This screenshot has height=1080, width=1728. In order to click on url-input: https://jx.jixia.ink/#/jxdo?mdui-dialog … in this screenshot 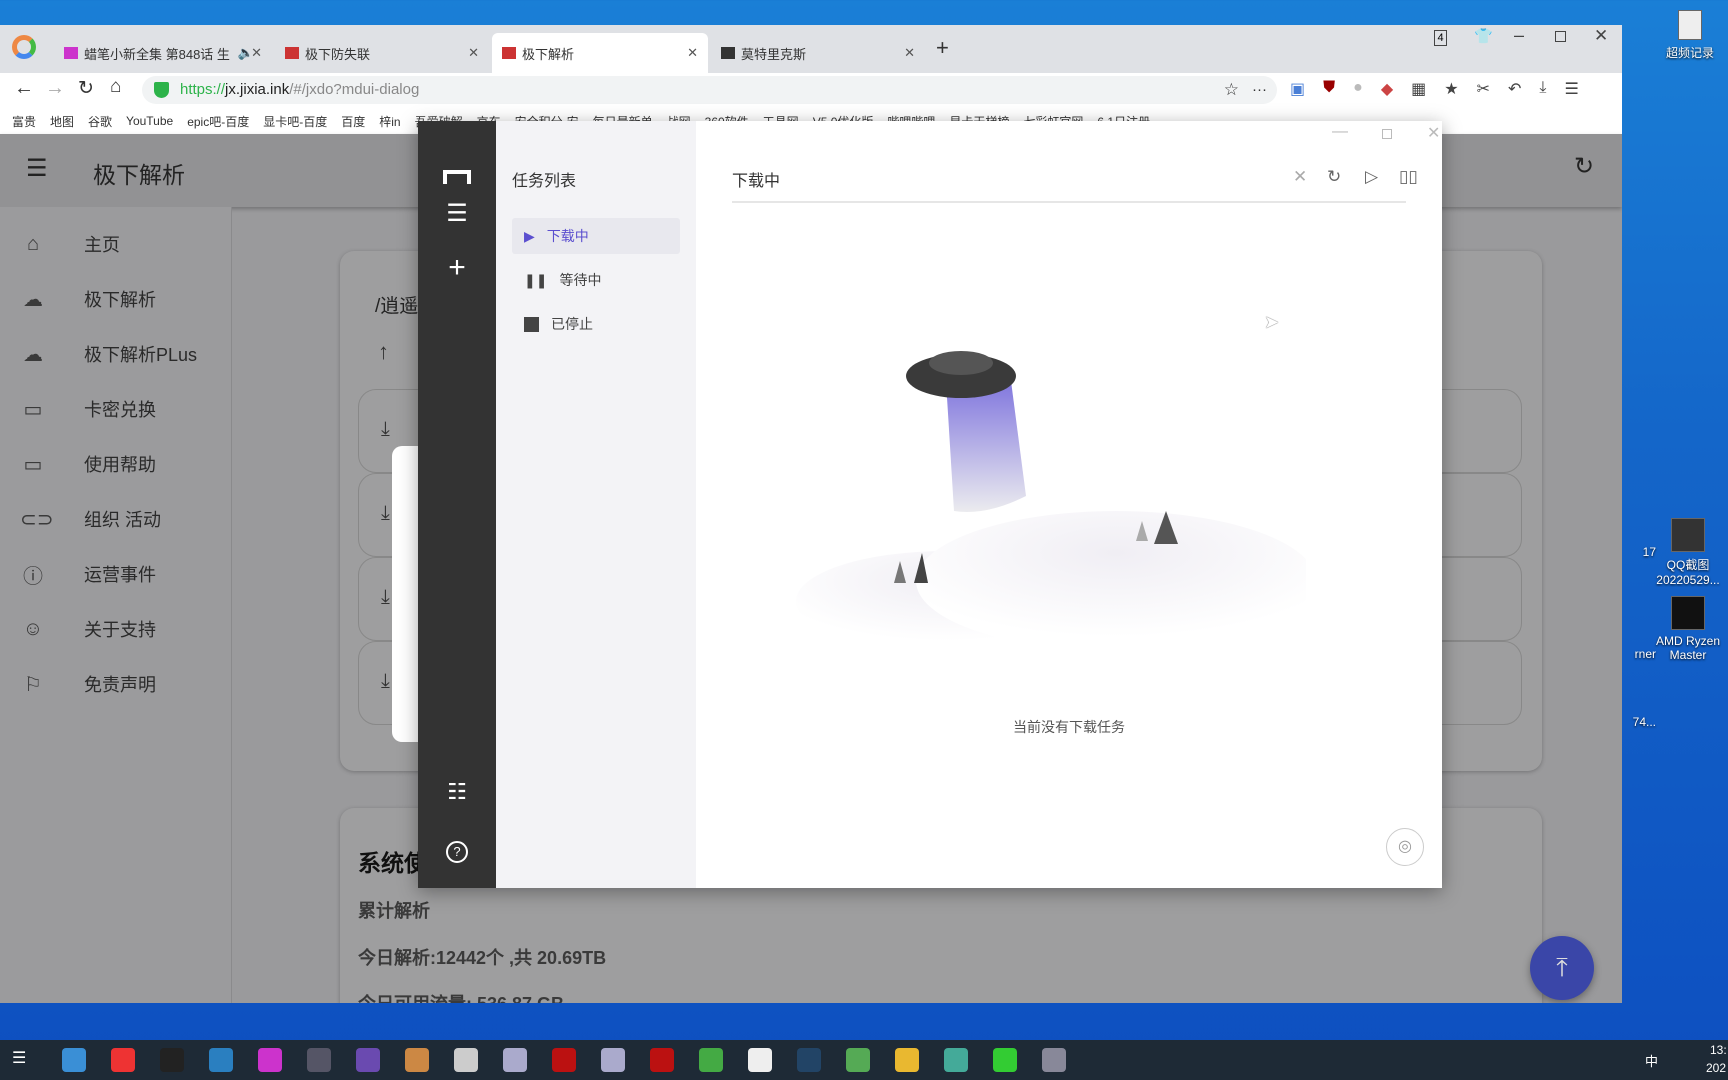, I will do `click(709, 90)`.